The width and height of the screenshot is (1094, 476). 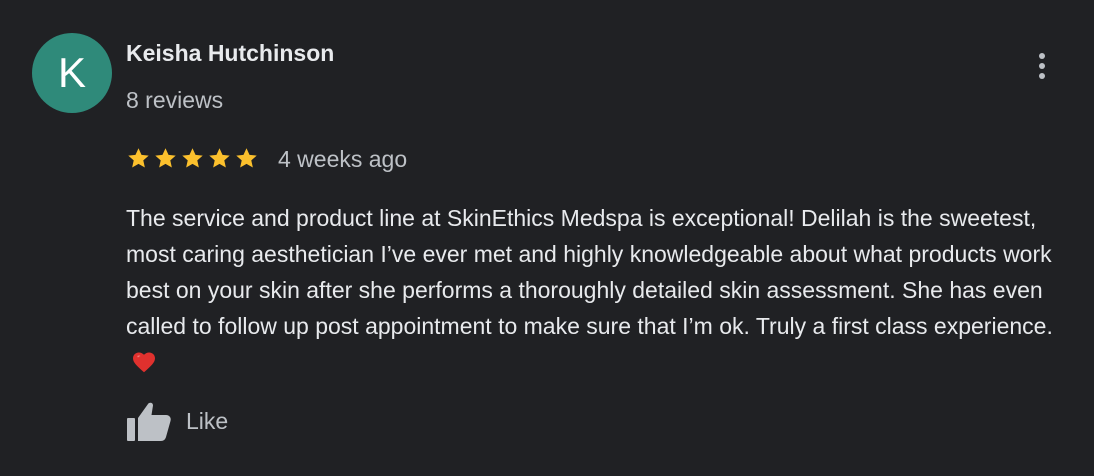 I want to click on avatar: K, so click(x=72, y=73).